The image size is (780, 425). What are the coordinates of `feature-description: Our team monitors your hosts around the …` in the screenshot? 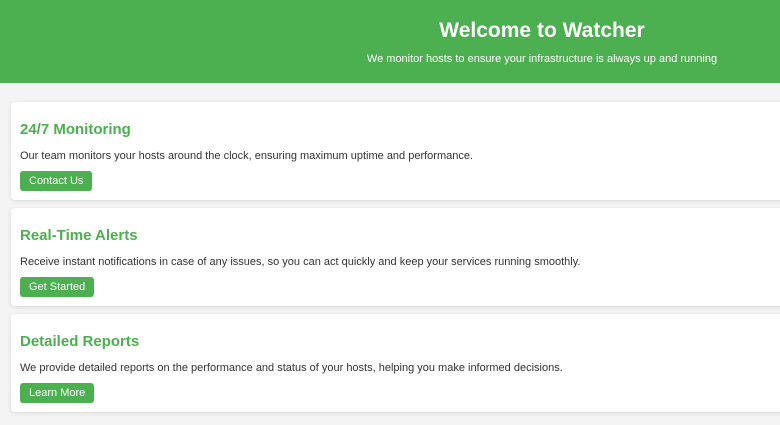 It's located at (247, 156).